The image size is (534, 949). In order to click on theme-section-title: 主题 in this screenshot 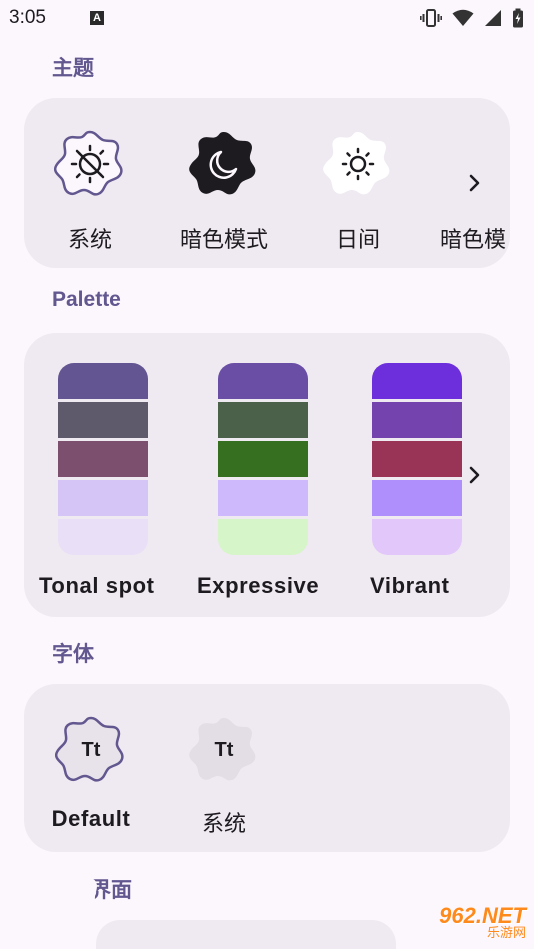, I will do `click(73, 68)`.